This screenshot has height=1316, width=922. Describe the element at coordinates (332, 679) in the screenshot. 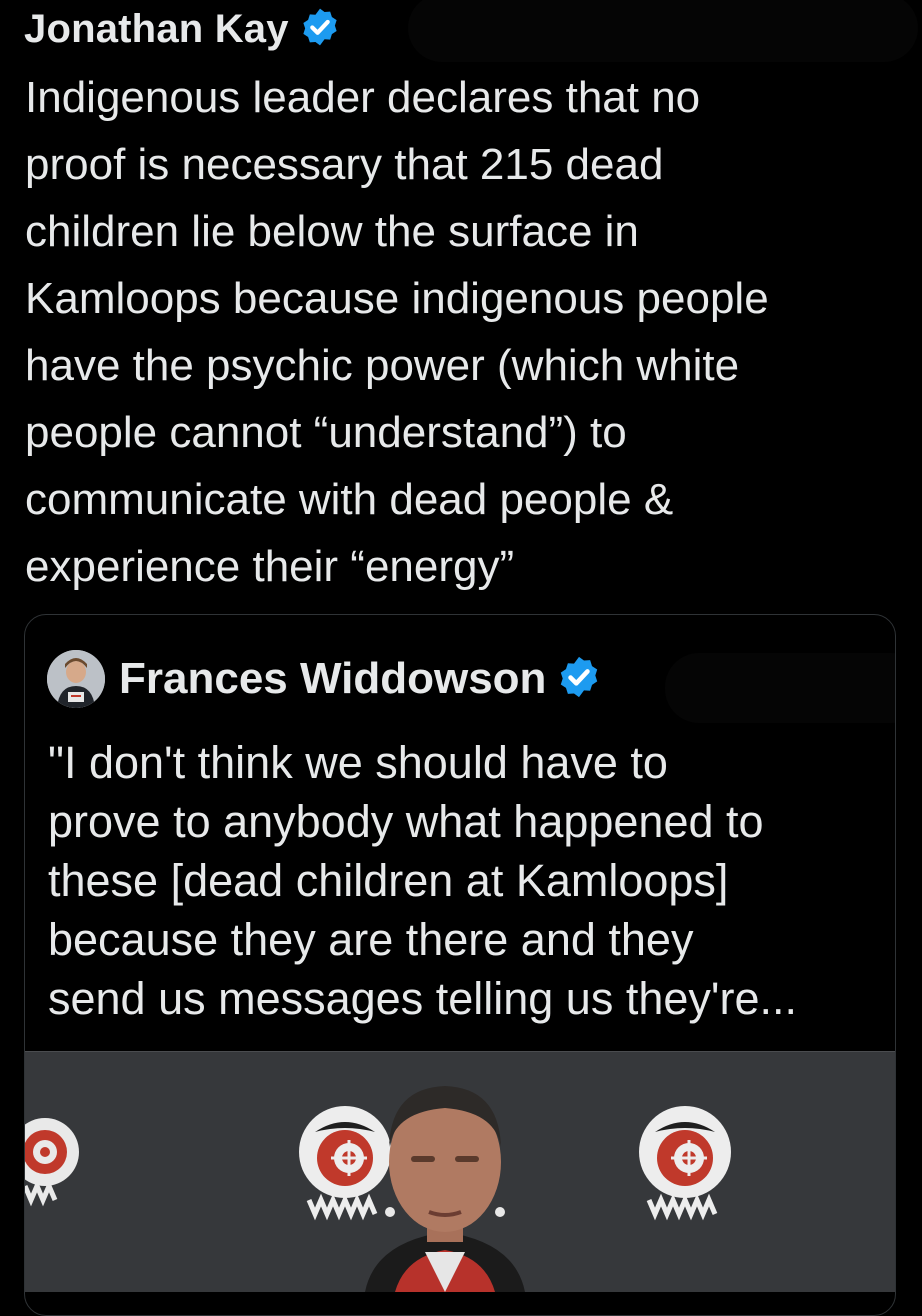

I see `quoted-author-name: Frances Widdowson` at that location.